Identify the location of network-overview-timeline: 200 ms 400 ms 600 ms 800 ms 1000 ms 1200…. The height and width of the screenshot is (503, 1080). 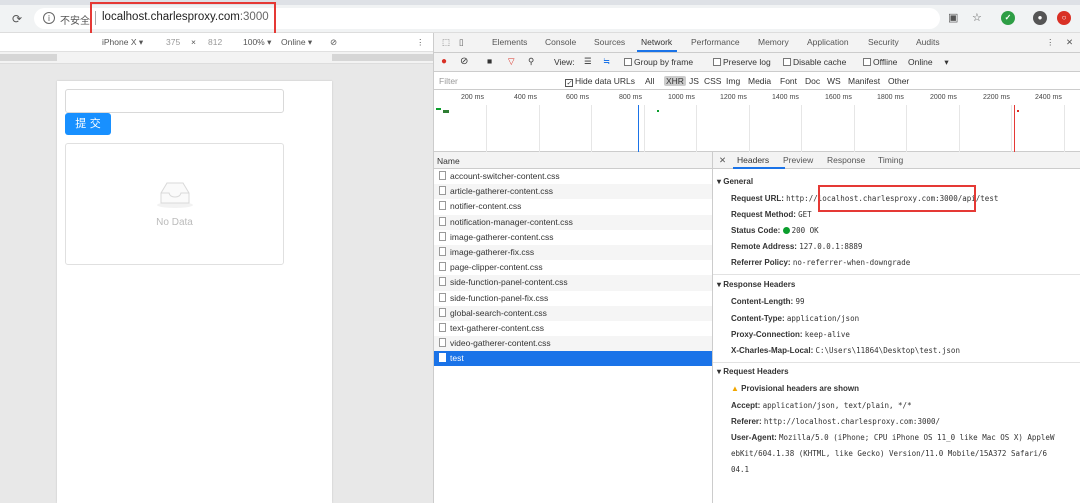
(757, 121).